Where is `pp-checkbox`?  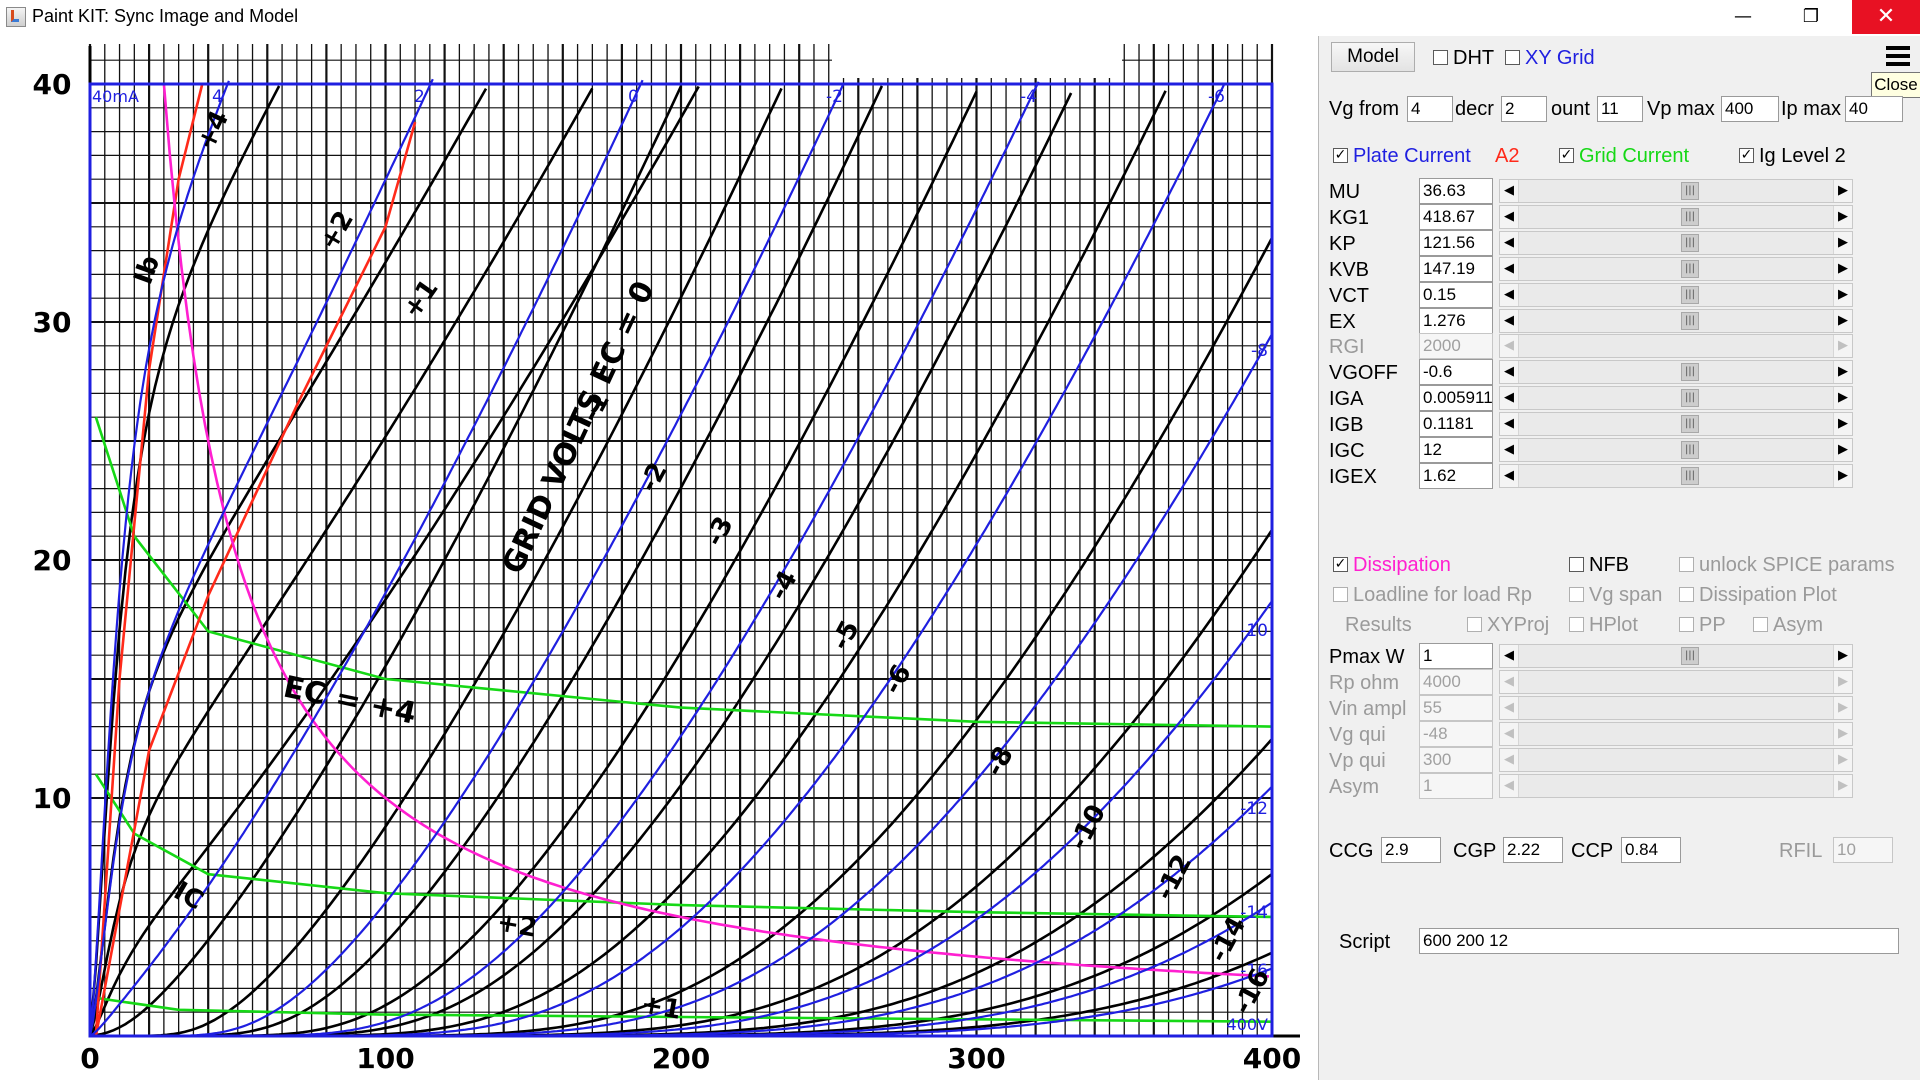 pp-checkbox is located at coordinates (1686, 624).